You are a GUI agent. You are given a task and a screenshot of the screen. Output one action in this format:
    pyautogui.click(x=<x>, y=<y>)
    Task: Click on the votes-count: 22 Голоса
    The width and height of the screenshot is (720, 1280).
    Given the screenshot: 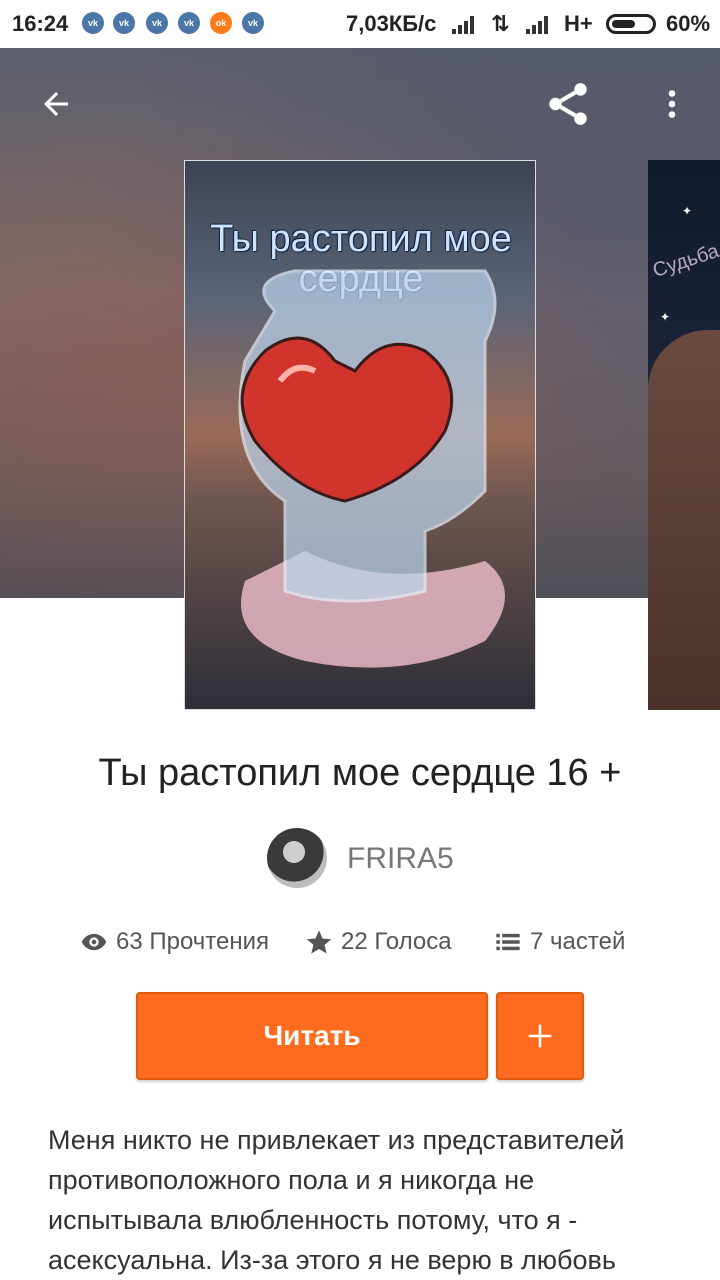 What is the action you would take?
    pyautogui.click(x=396, y=941)
    